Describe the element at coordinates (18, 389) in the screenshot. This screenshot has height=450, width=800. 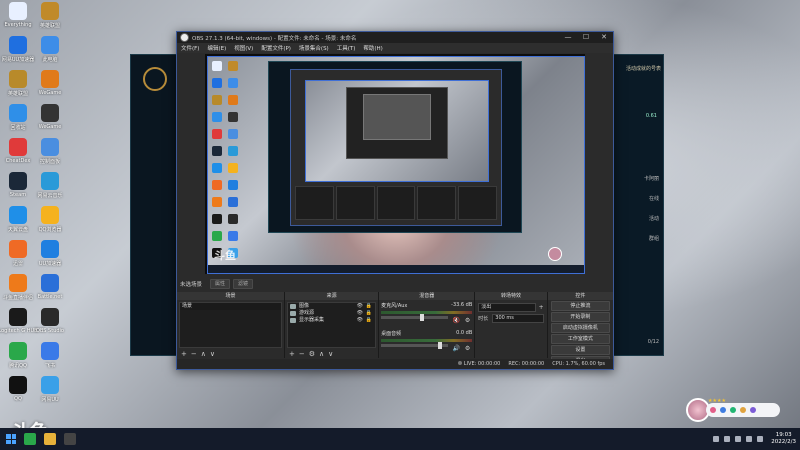
I see `desktop-shortcut: QQ` at that location.